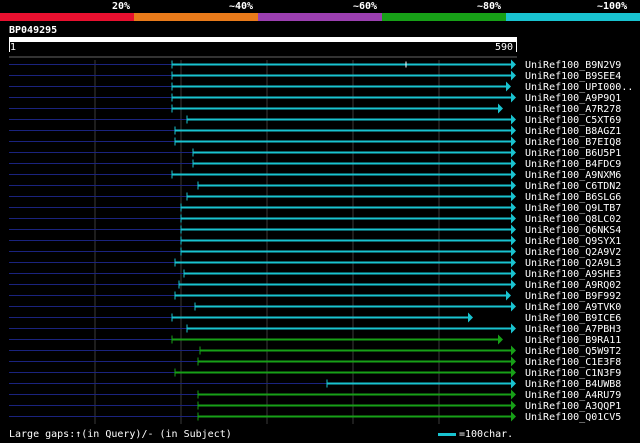 The height and width of the screenshot is (443, 640). What do you see at coordinates (573, 175) in the screenshot?
I see `hit-label: UniRef100_A9NXM6` at bounding box center [573, 175].